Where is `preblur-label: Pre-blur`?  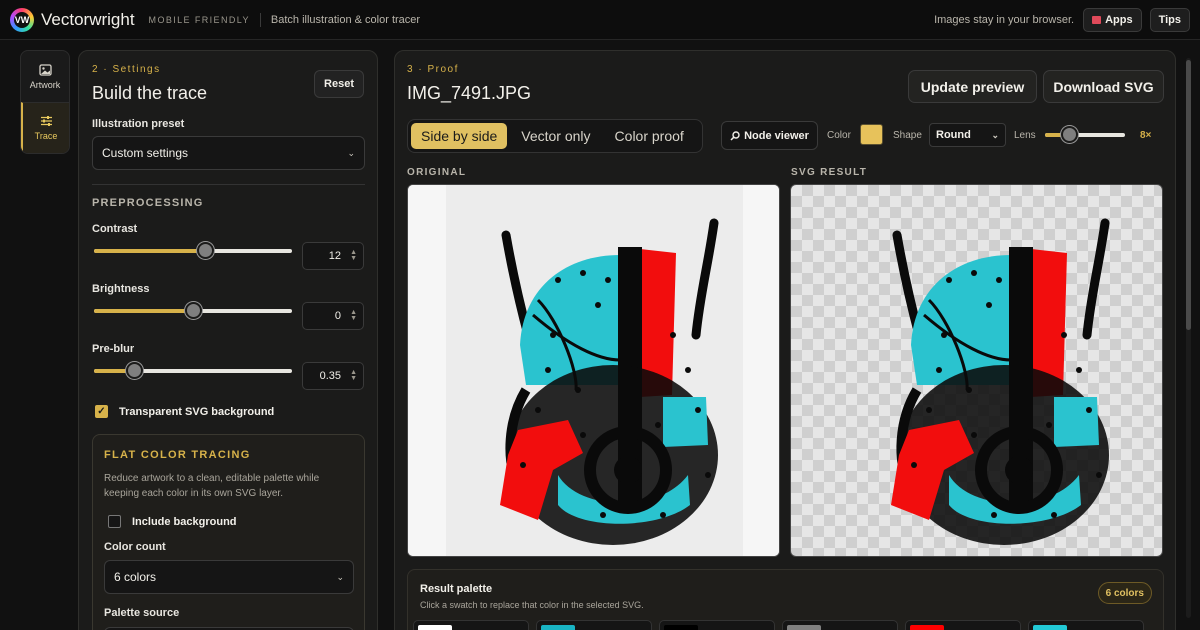
preblur-label: Pre-blur is located at coordinates (113, 349).